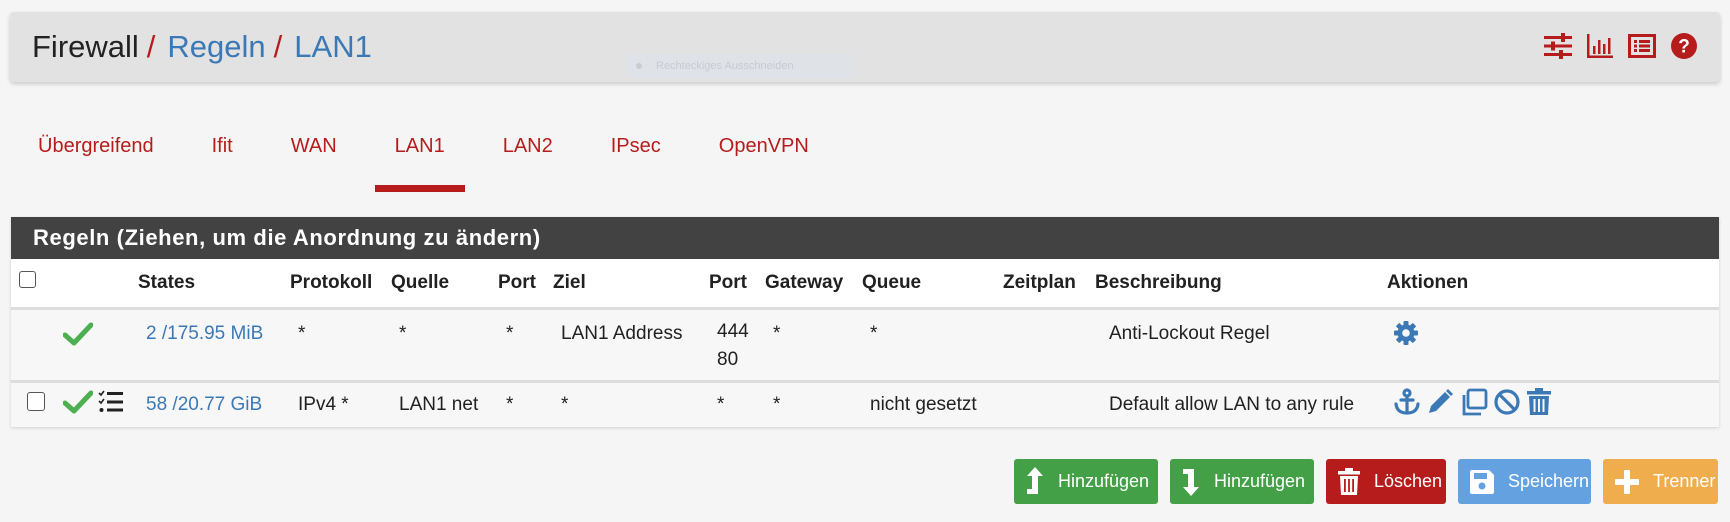 The height and width of the screenshot is (522, 1730). What do you see at coordinates (314, 146) in the screenshot?
I see `tab-wan: WAN` at bounding box center [314, 146].